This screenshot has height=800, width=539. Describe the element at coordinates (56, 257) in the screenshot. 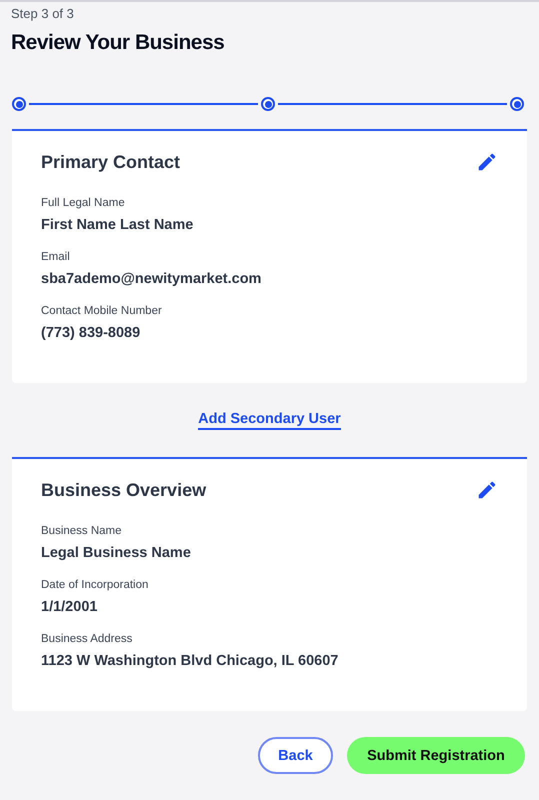

I see `field-label: Email` at that location.